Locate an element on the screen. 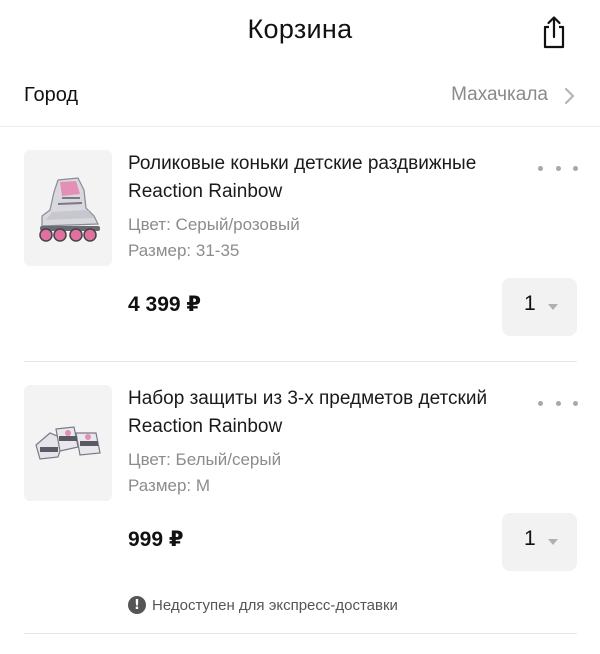 This screenshot has width=600, height=654. item-price: 999 ₽ is located at coordinates (156, 539).